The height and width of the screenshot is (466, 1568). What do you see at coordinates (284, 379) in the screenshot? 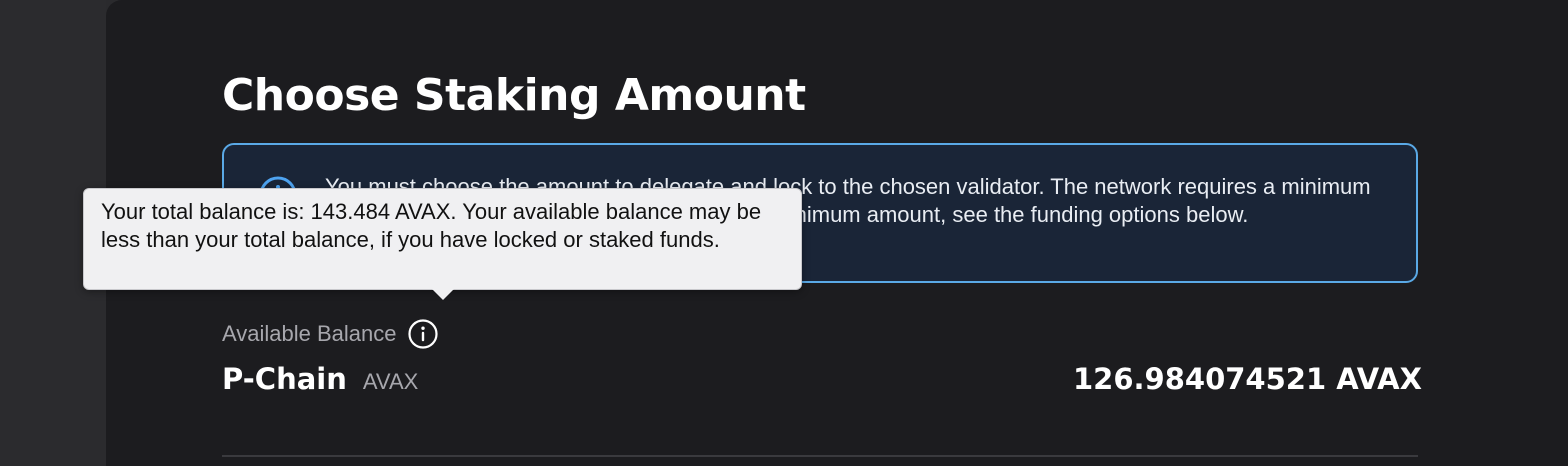
I see `chain-name: P-Chain` at bounding box center [284, 379].